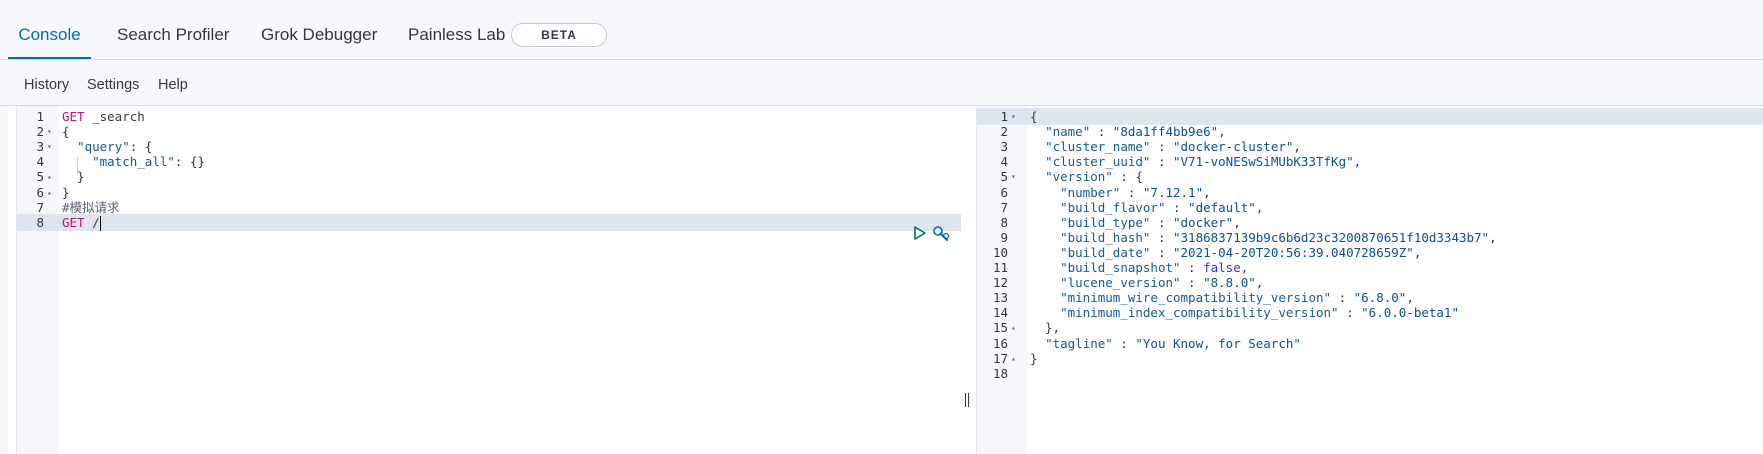  I want to click on play-icon, so click(920, 233).